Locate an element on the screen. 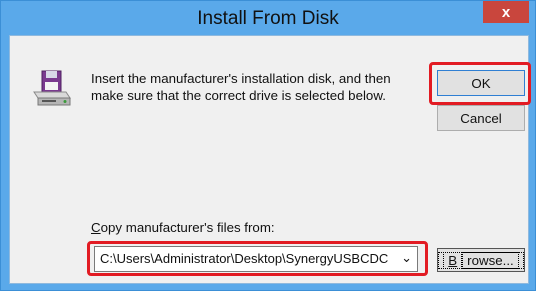  cancel-button: Cancel is located at coordinates (481, 118).